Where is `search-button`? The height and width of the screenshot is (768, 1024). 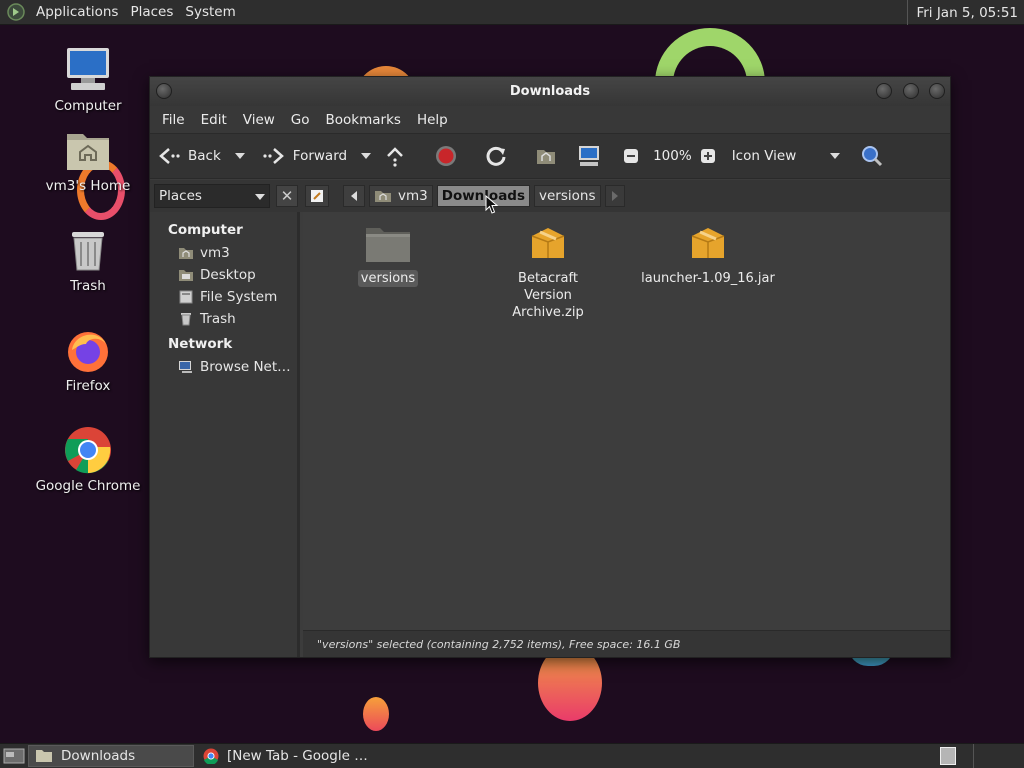 search-button is located at coordinates (876, 156).